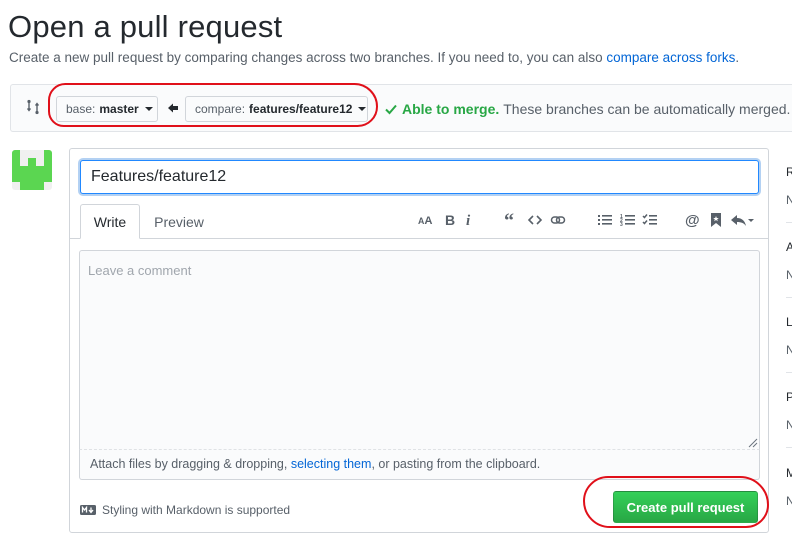 Image resolution: width=792 pixels, height=552 pixels. I want to click on svg-text: B, so click(450, 220).